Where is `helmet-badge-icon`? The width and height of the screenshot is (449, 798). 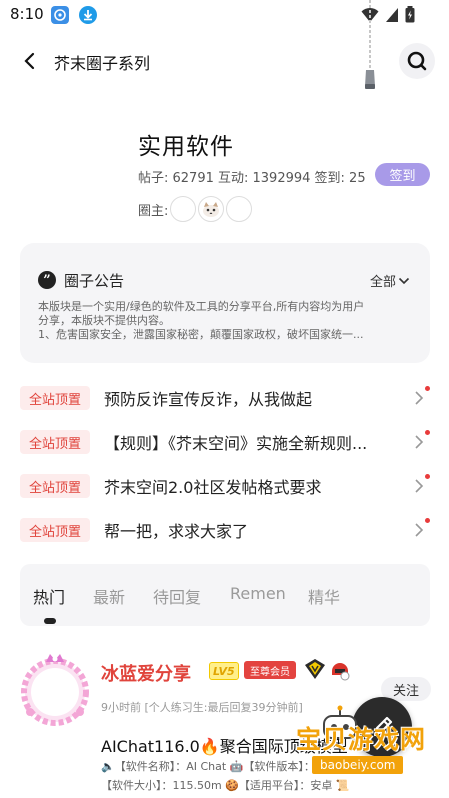
helmet-badge-icon is located at coordinates (341, 672).